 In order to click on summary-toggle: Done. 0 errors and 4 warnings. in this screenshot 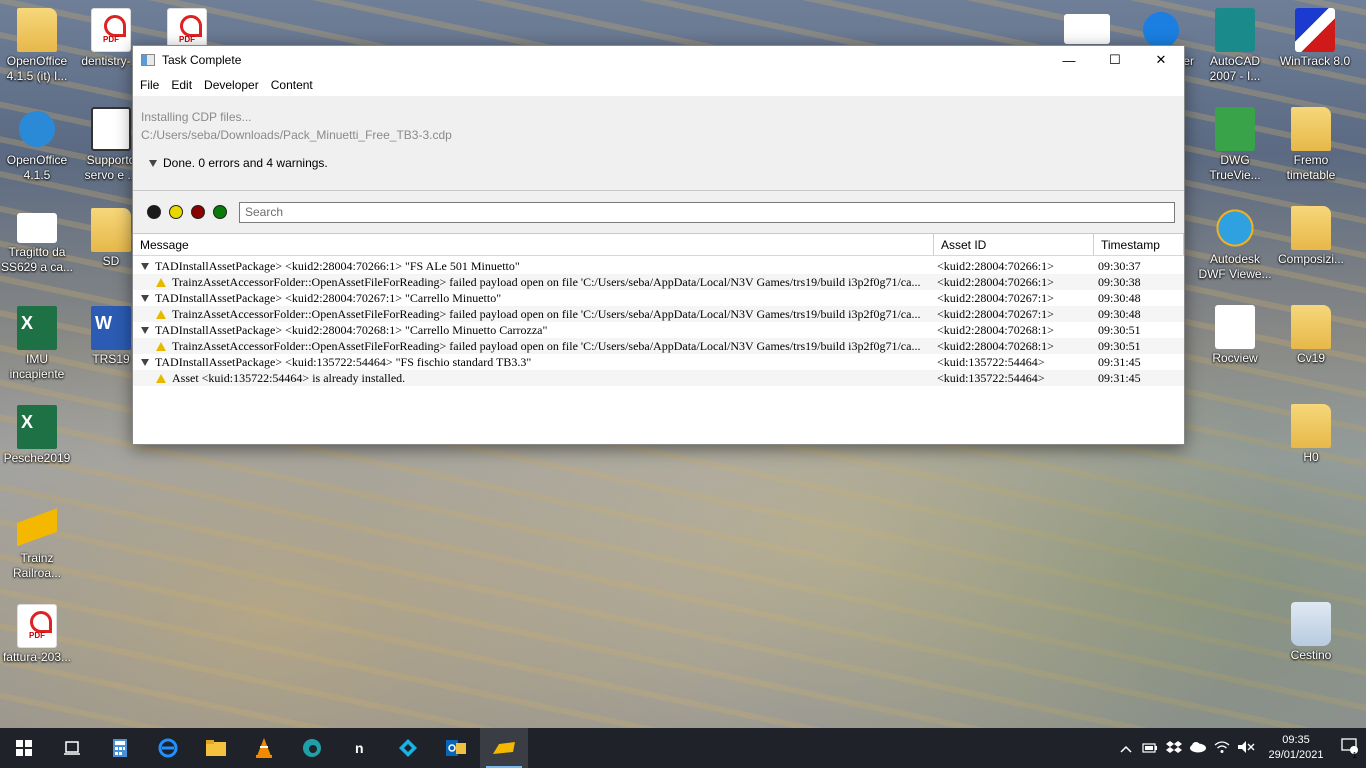, I will do `click(666, 163)`.